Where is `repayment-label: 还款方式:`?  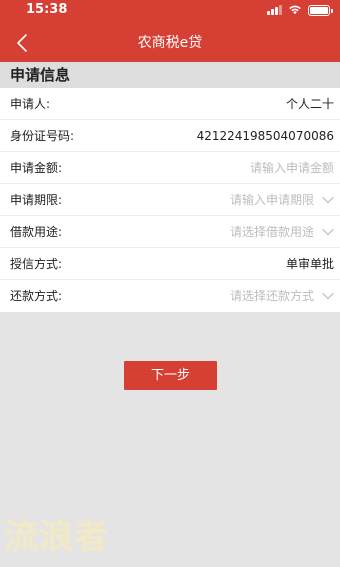 repayment-label: 还款方式: is located at coordinates (36, 296).